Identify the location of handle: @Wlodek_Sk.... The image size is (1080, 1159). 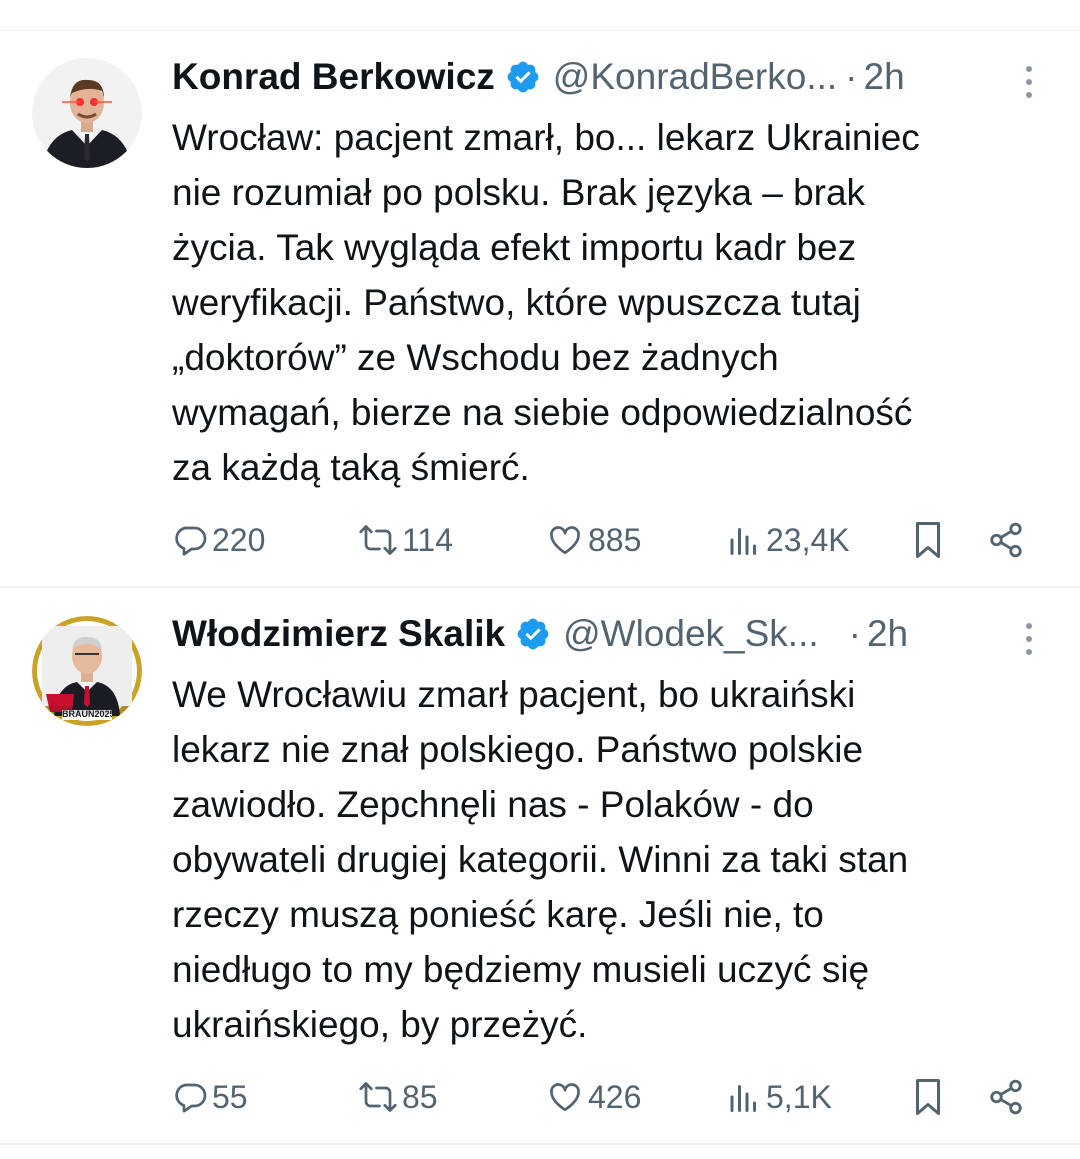
(691, 634).